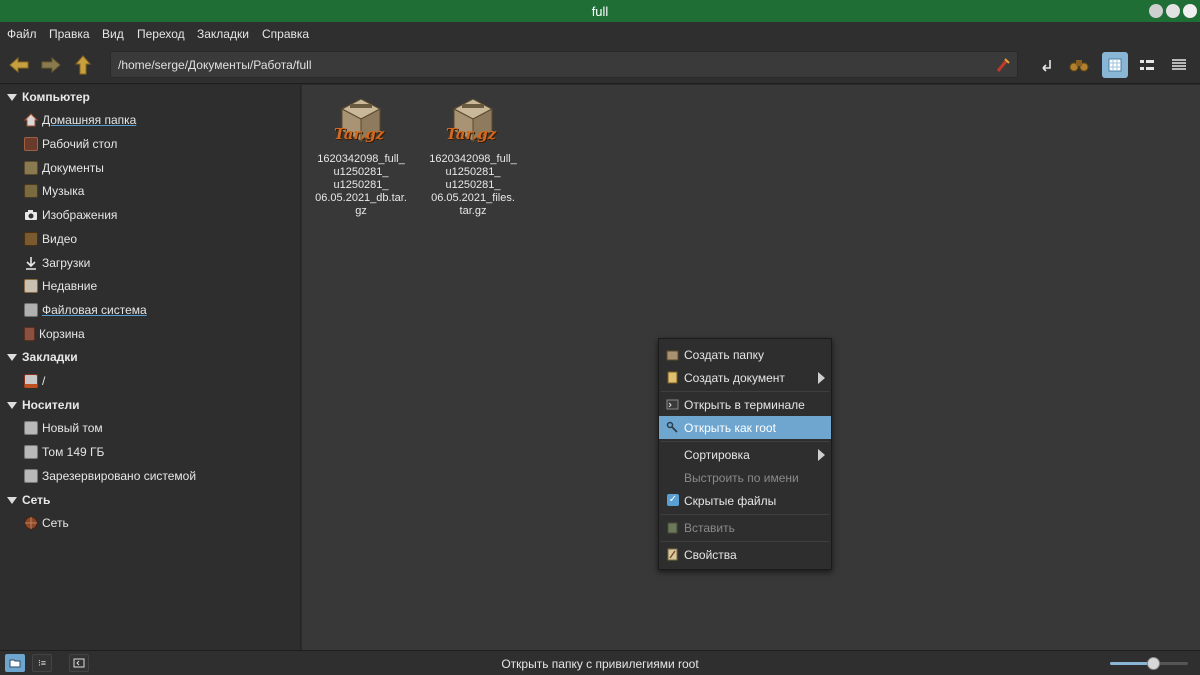 Image resolution: width=1200 pixels, height=675 pixels. What do you see at coordinates (741, 477) in the screenshot?
I see `menu-item-arrange-by-name: Выстроить по имени` at bounding box center [741, 477].